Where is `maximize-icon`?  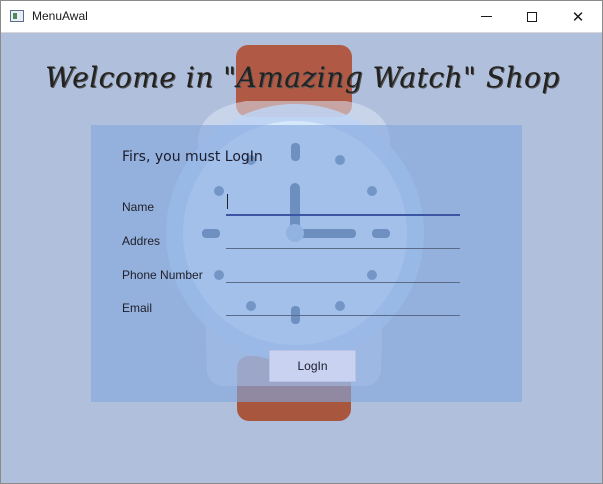 maximize-icon is located at coordinates (532, 16).